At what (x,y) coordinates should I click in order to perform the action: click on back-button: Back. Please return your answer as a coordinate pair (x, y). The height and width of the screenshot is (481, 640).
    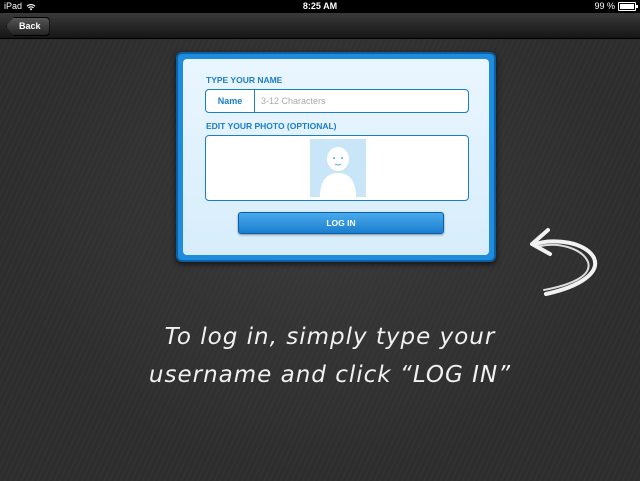
    Looking at the image, I should click on (28, 26).